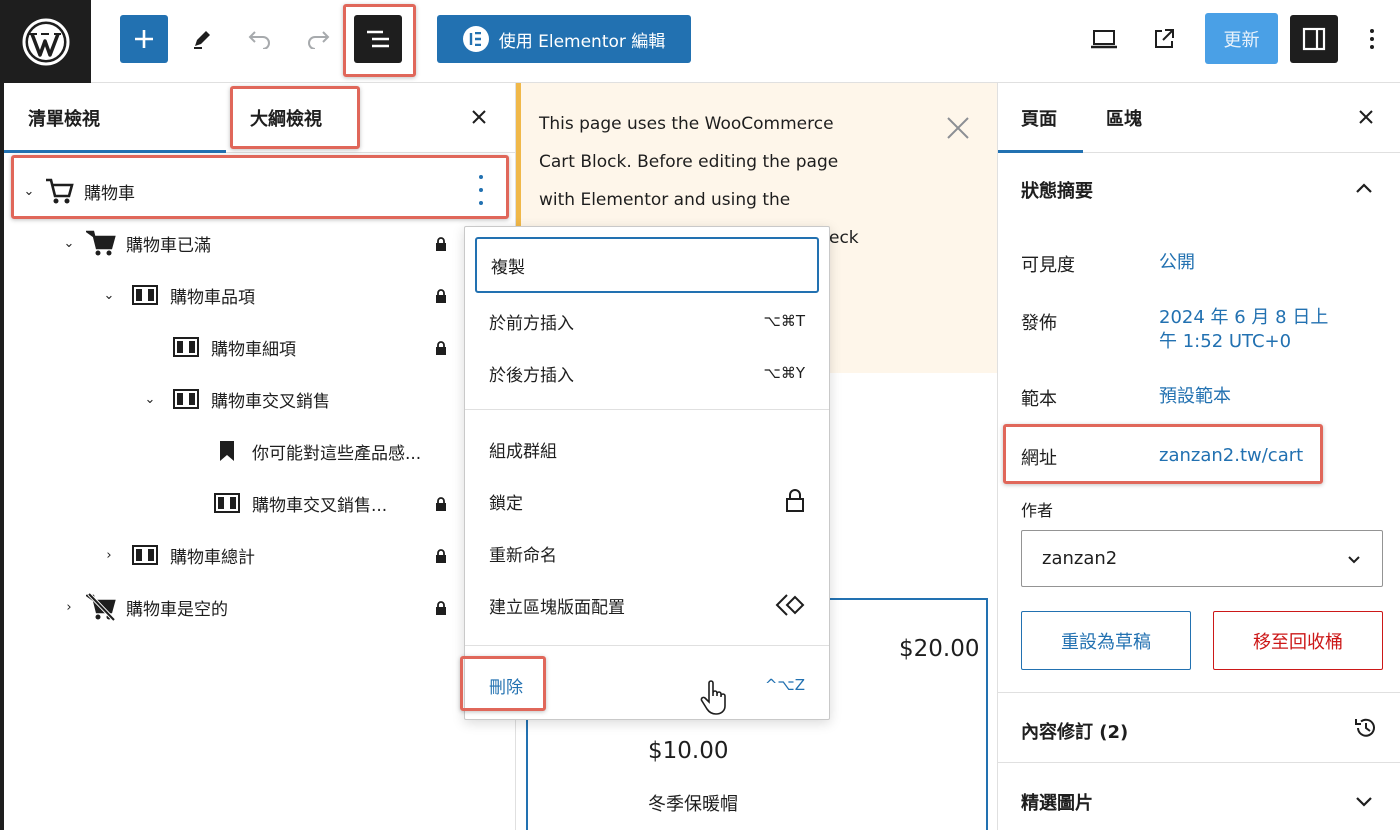 Image resolution: width=1400 pixels, height=830 pixels. Describe the element at coordinates (1241, 38) in the screenshot. I see `update-button: 更新` at that location.